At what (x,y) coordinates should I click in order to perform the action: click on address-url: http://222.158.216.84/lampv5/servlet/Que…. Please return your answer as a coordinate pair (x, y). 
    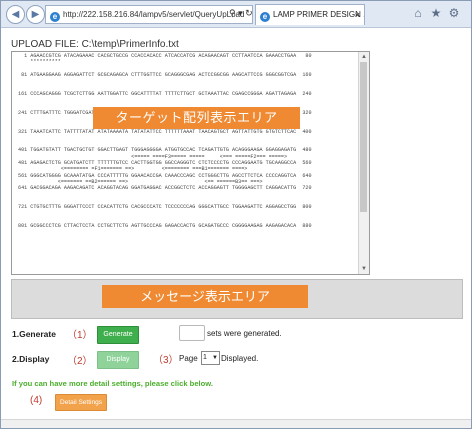
    Looking at the image, I should click on (154, 14).